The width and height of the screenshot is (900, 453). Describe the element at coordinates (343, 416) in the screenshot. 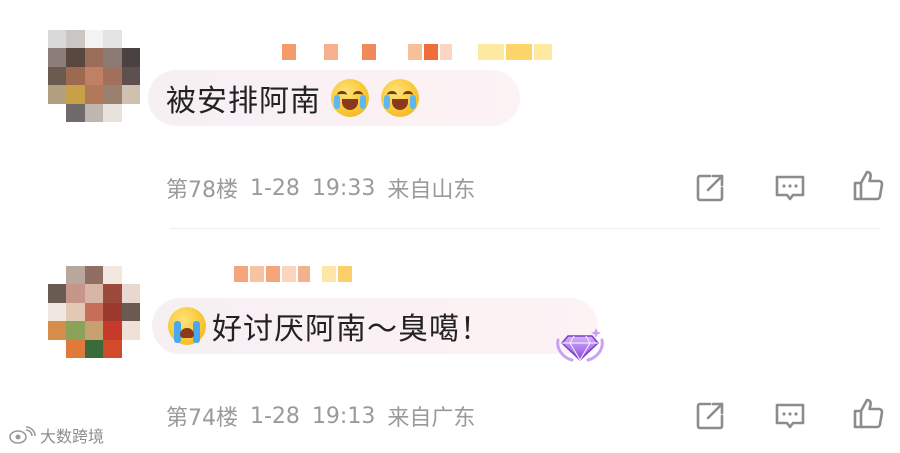

I see `comment-time: 19:13` at that location.